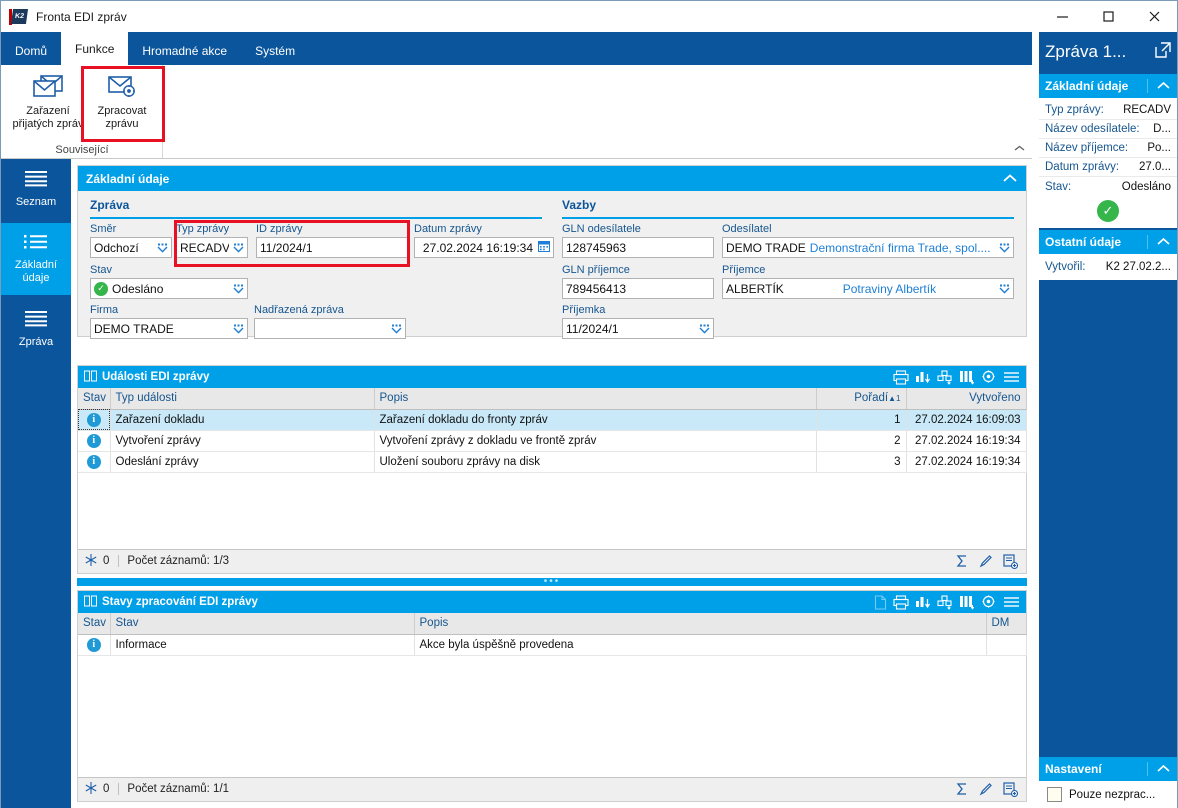 The image size is (1178, 808). Describe the element at coordinates (1006, 624) in the screenshot. I see `column-header-dm: DM` at that location.